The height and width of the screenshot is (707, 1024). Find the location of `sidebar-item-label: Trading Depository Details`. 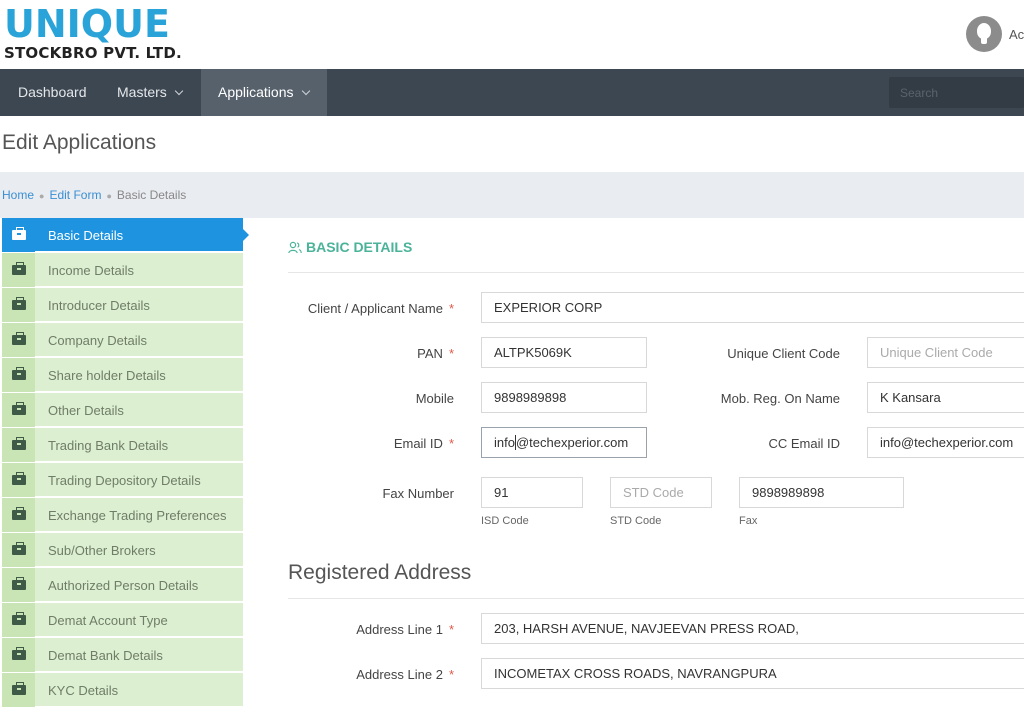

sidebar-item-label: Trading Depository Details is located at coordinates (124, 480).